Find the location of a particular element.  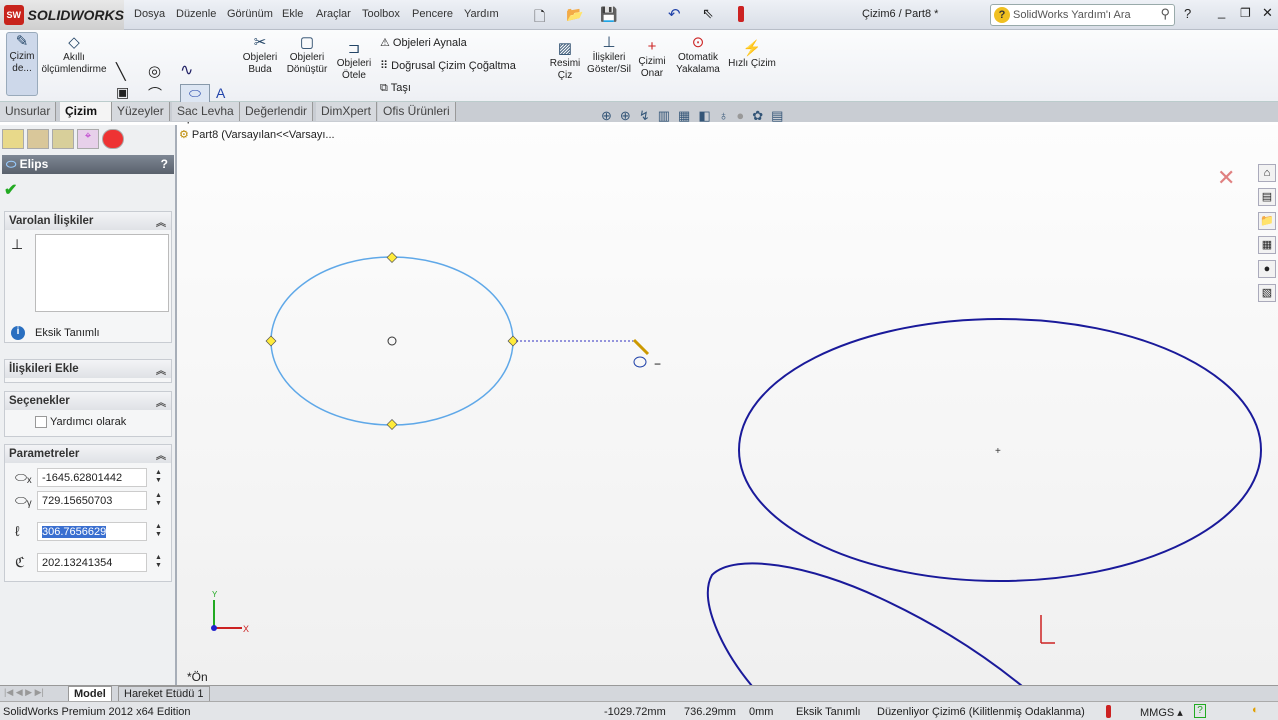

options-header: Seçenekler ︽ is located at coordinates (88, 401).